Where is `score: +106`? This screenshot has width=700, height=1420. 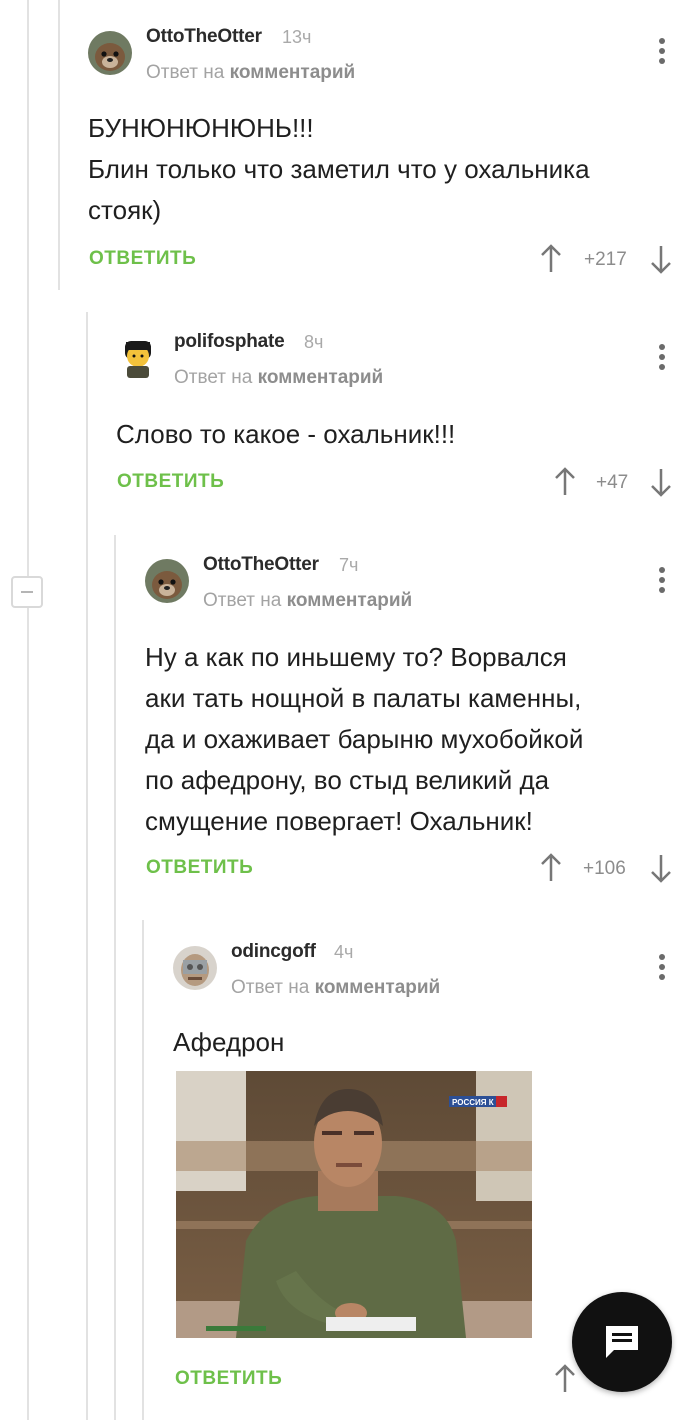 score: +106 is located at coordinates (604, 868).